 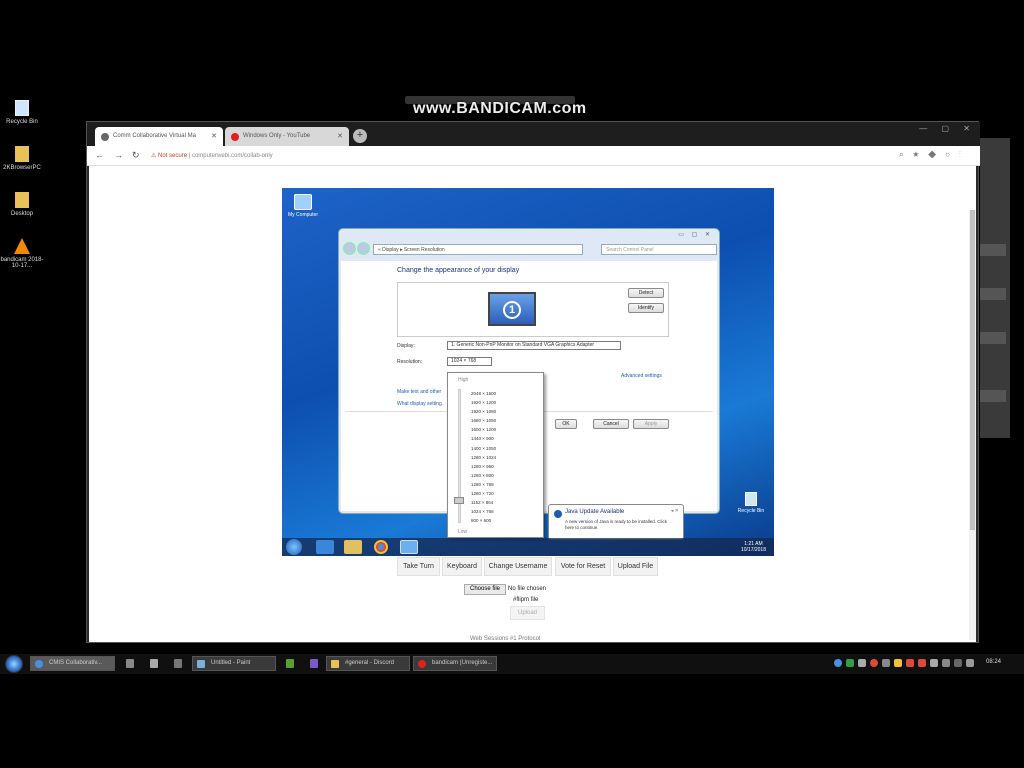 What do you see at coordinates (675, 511) in the screenshot?
I see `close-notification-icon: ◂ ✕` at bounding box center [675, 511].